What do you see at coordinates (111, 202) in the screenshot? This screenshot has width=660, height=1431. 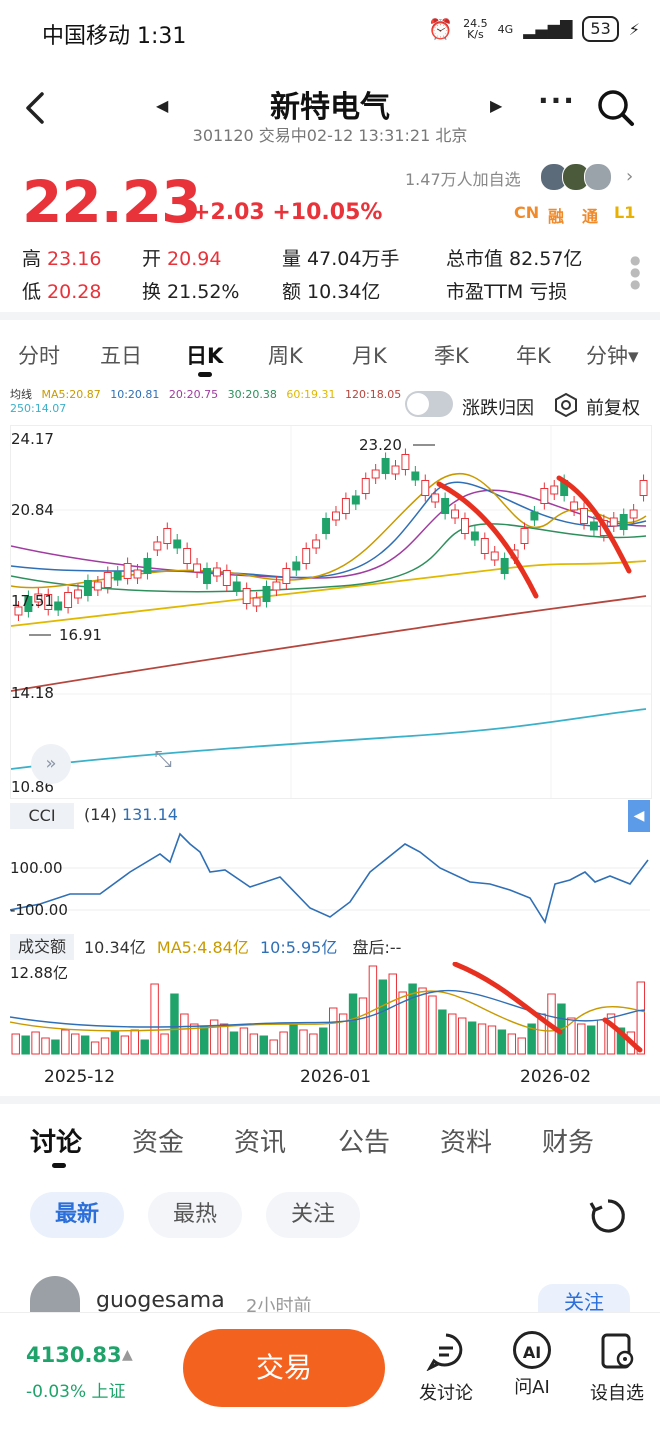 I see `current-price: 22.23` at bounding box center [111, 202].